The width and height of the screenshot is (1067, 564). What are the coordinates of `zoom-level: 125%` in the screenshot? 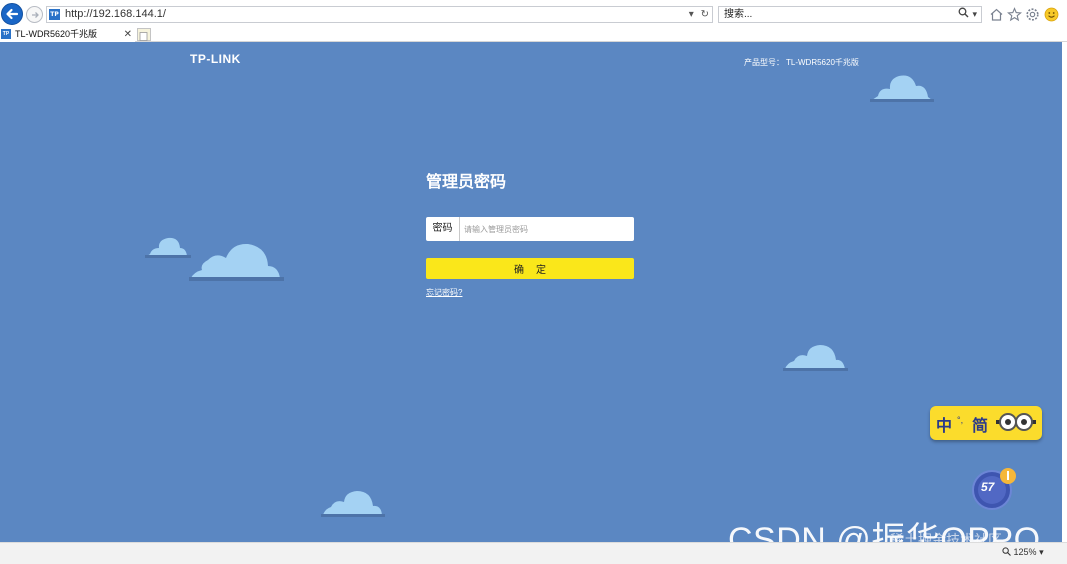 It's located at (1025, 552).